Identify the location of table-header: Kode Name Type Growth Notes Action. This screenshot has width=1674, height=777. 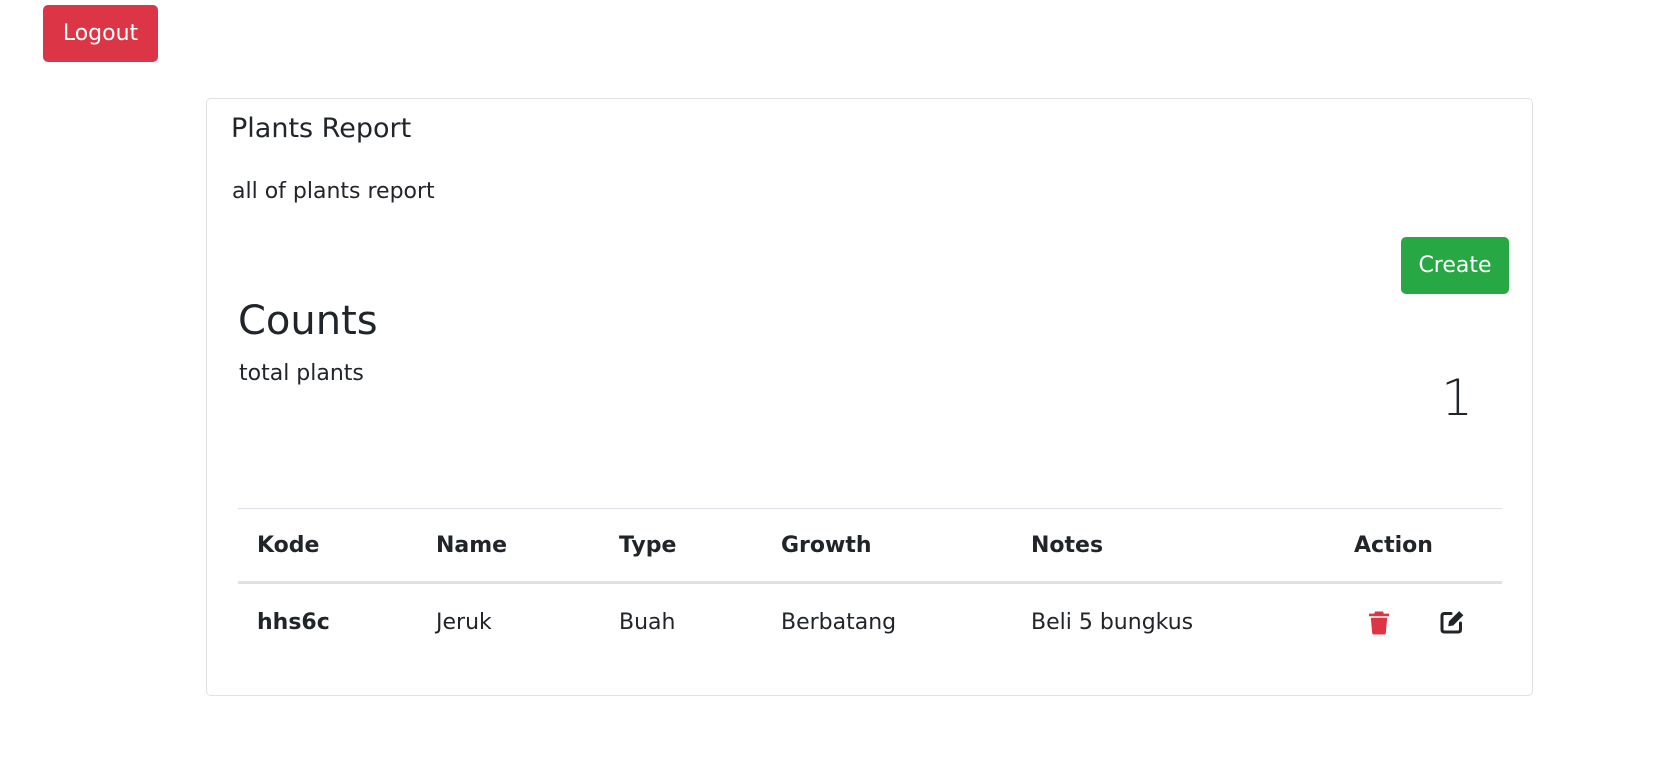
(870, 545).